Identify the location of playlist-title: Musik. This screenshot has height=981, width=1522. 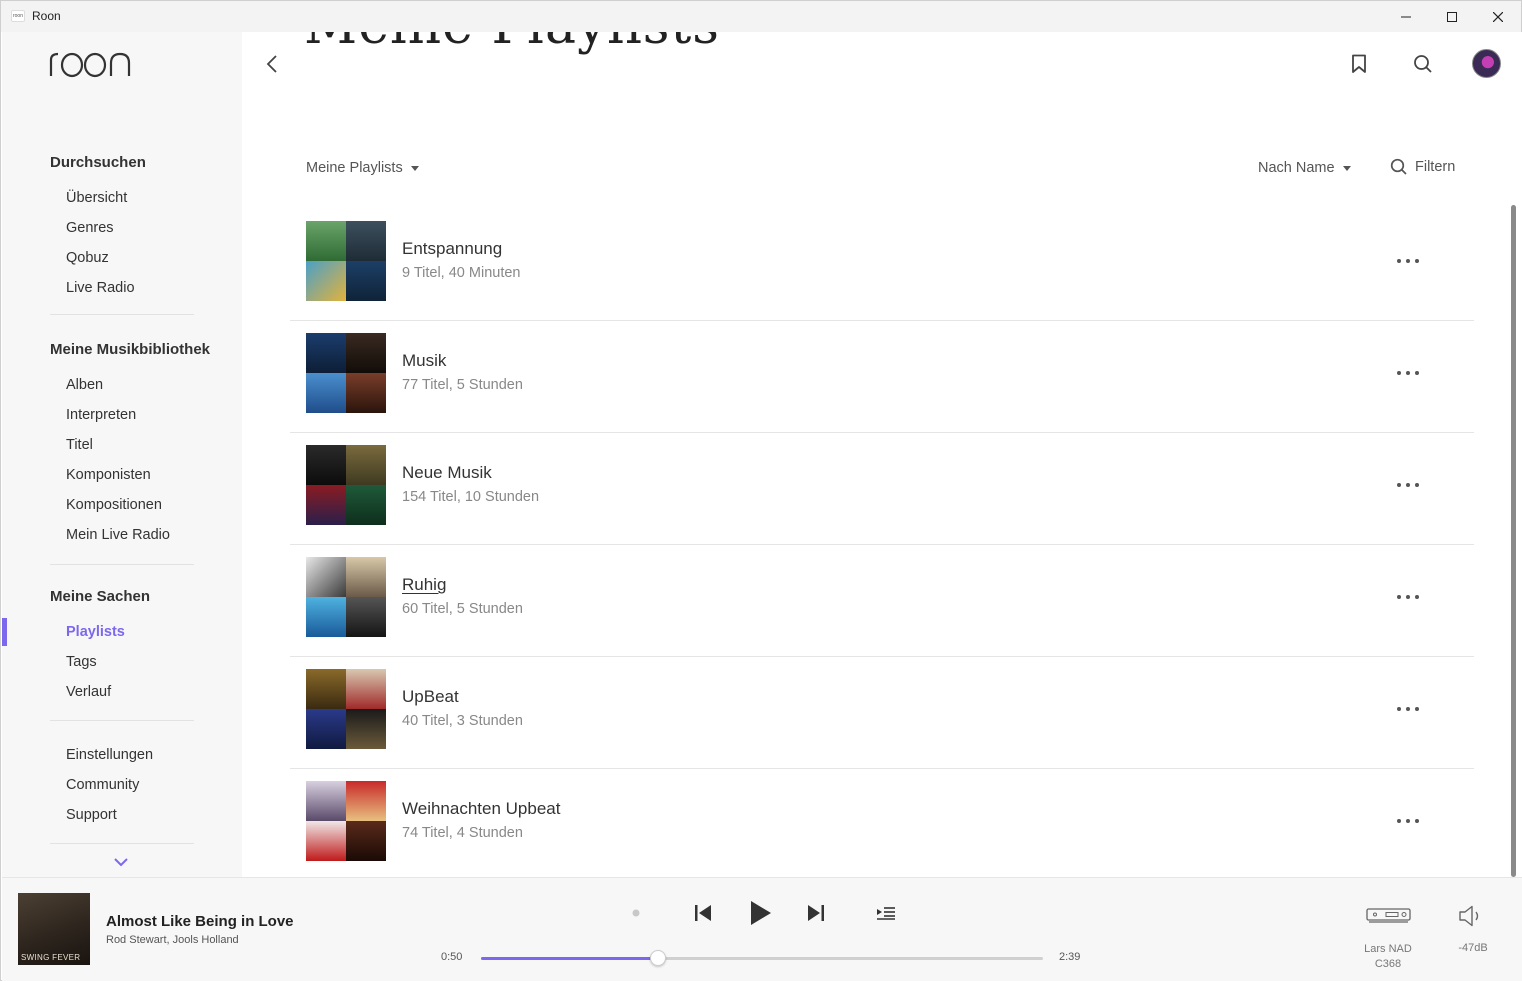
(424, 361).